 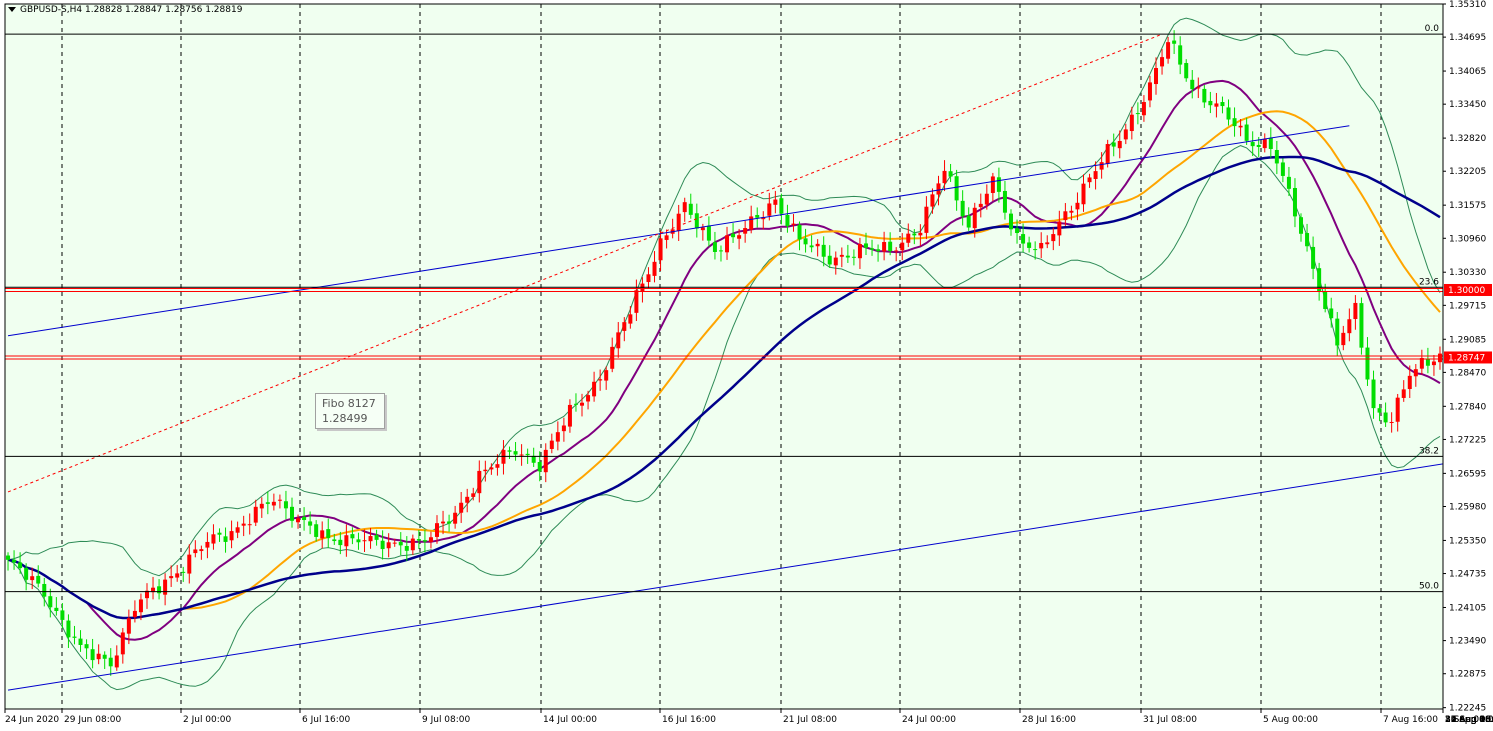 What do you see at coordinates (1467, 273) in the screenshot?
I see `price-tick-label: 1.30330` at bounding box center [1467, 273].